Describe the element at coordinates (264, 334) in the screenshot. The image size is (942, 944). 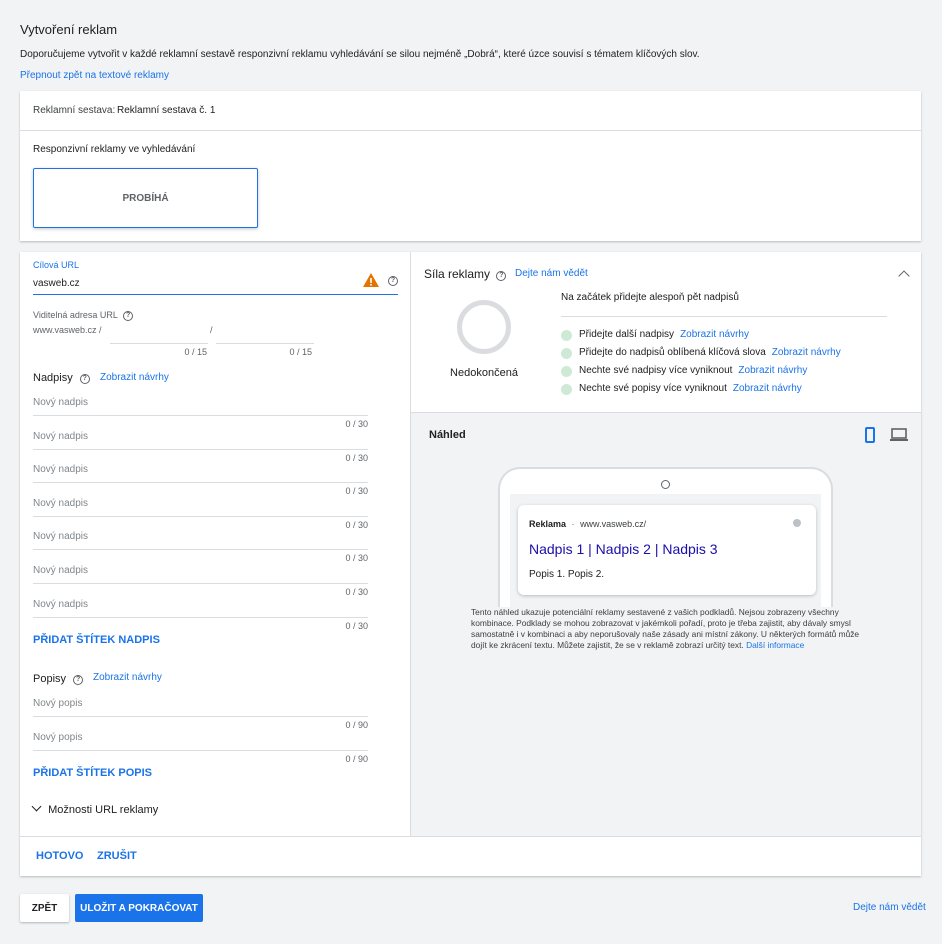
I see `display-url-path2-input` at that location.